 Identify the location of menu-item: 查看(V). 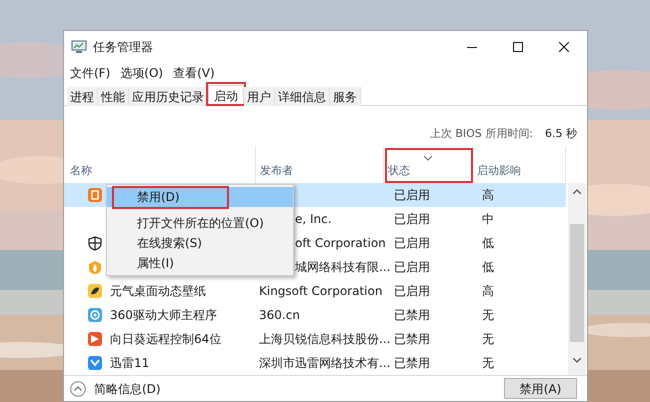
(194, 73).